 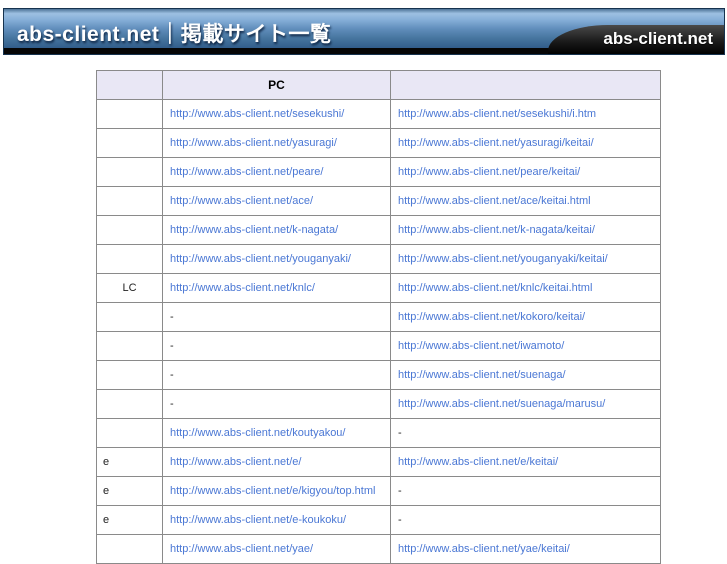 What do you see at coordinates (482, 375) in the screenshot?
I see `mobile-link: http://www.abs-client.net/suenaga/` at bounding box center [482, 375].